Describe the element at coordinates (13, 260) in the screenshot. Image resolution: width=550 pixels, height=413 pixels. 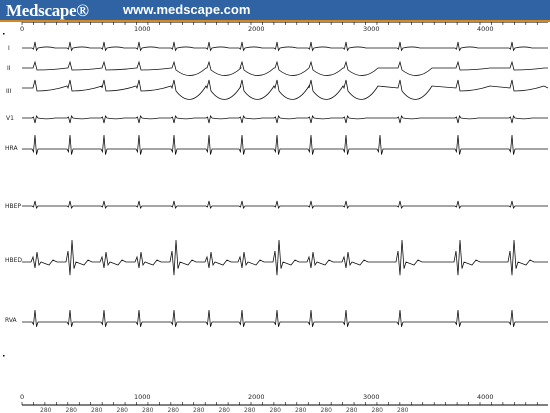
I see `lead-label-hbed: HBED` at that location.